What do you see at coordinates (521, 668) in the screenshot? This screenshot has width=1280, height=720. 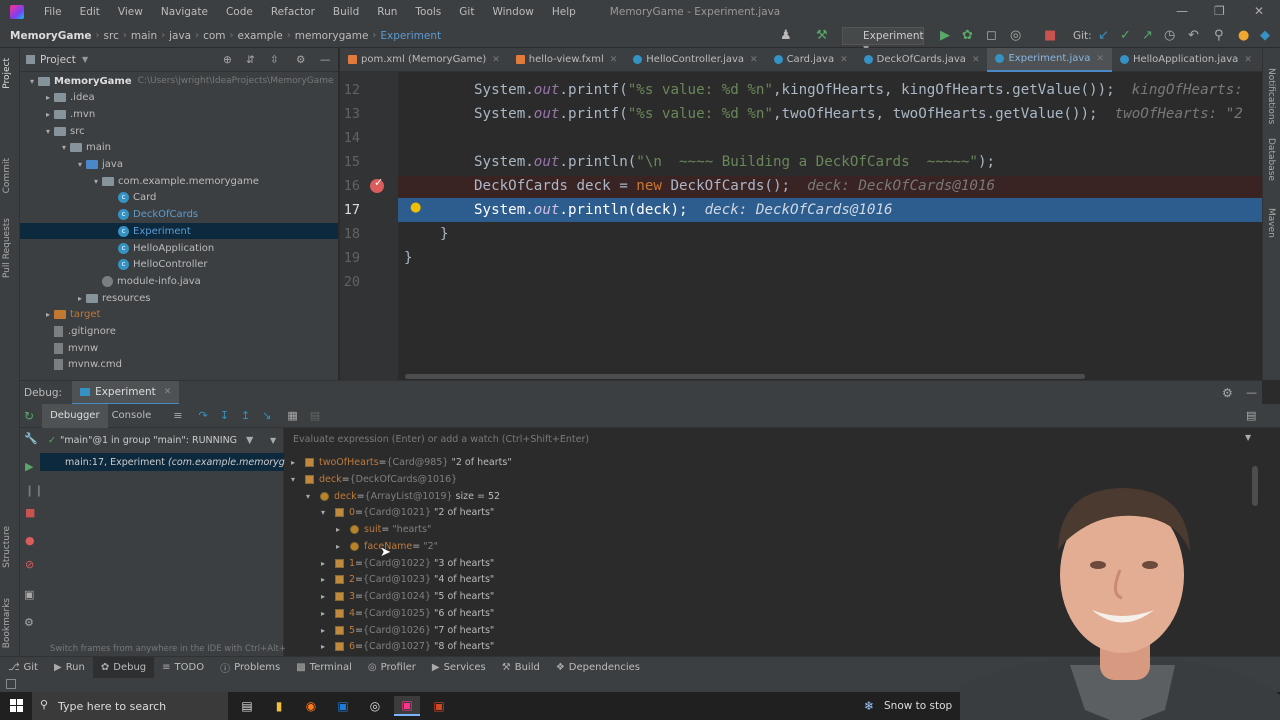 I see `tab-build: ⚒ Build` at bounding box center [521, 668].